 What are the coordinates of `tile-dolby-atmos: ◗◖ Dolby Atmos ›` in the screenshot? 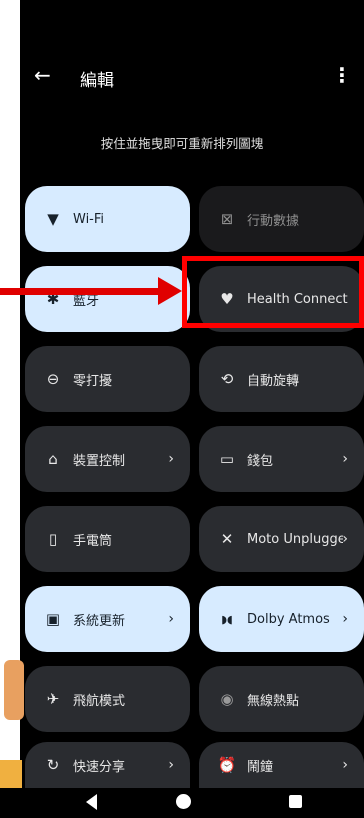 It's located at (281, 619).